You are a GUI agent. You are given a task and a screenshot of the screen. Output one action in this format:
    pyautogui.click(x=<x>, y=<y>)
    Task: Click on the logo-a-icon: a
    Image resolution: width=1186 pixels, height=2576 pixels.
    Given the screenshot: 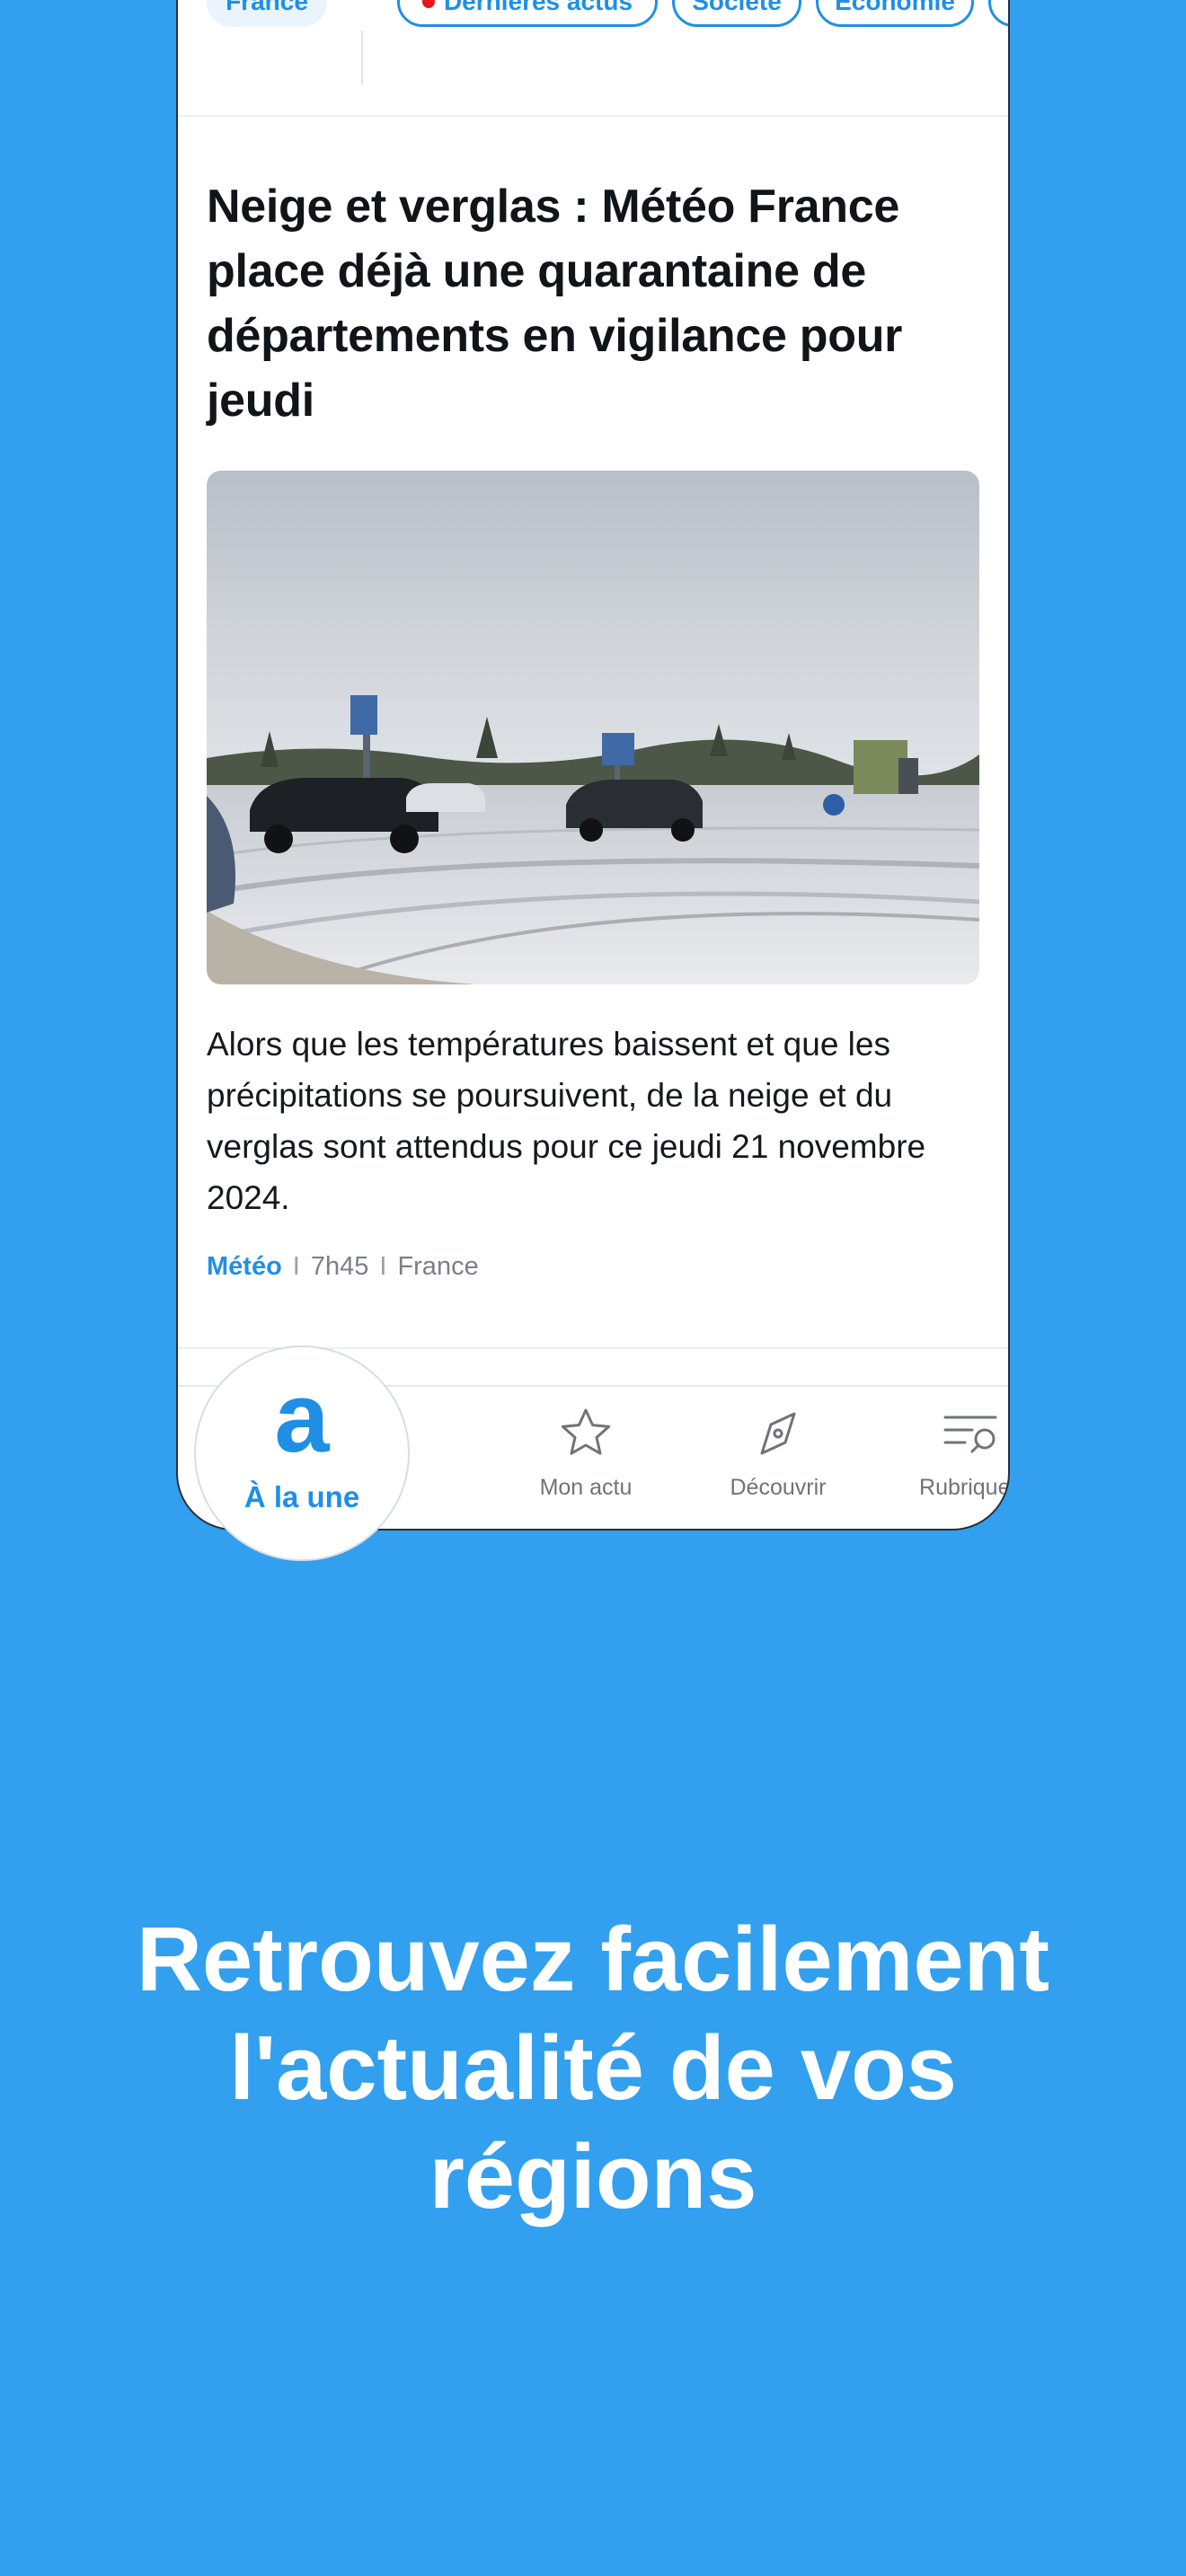 What is the action you would take?
    pyautogui.click(x=302, y=1418)
    